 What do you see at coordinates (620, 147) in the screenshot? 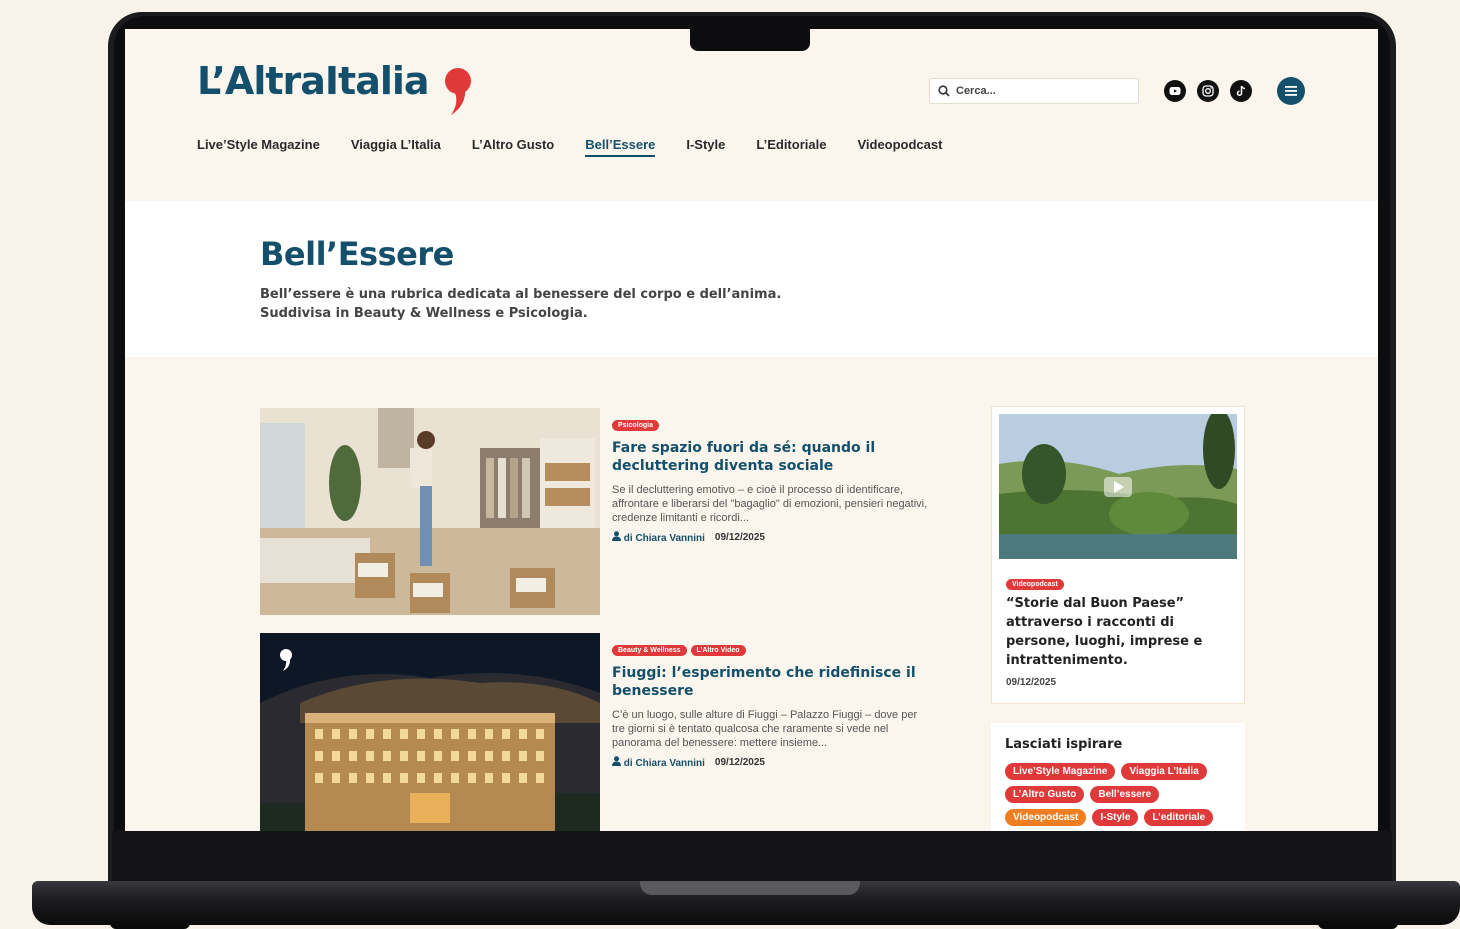
I see `nav-item-bellessere: Bell’Essere` at bounding box center [620, 147].